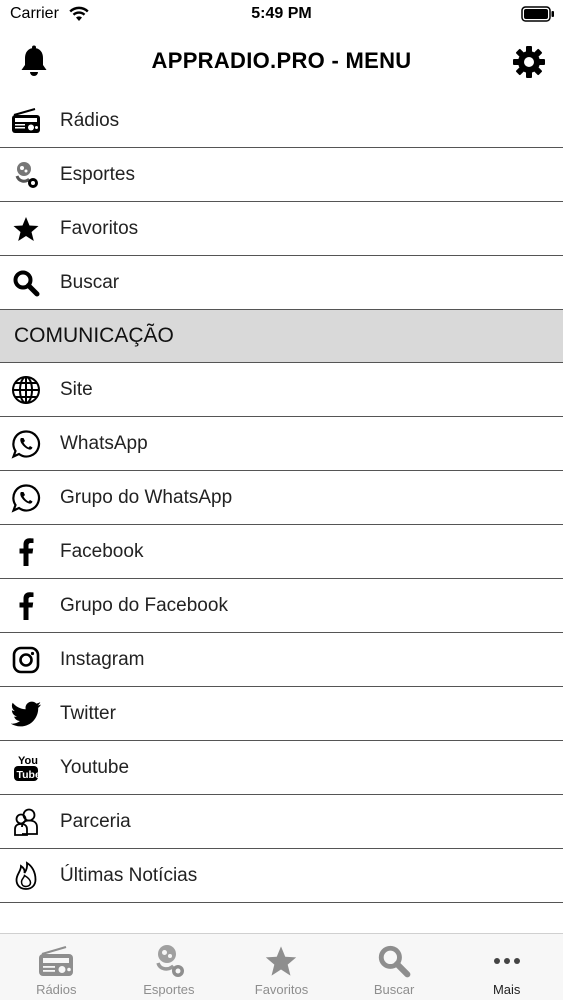 The image size is (563, 1000). Describe the element at coordinates (281, 175) in the screenshot. I see `menu-item-esportes: Esportes` at that location.